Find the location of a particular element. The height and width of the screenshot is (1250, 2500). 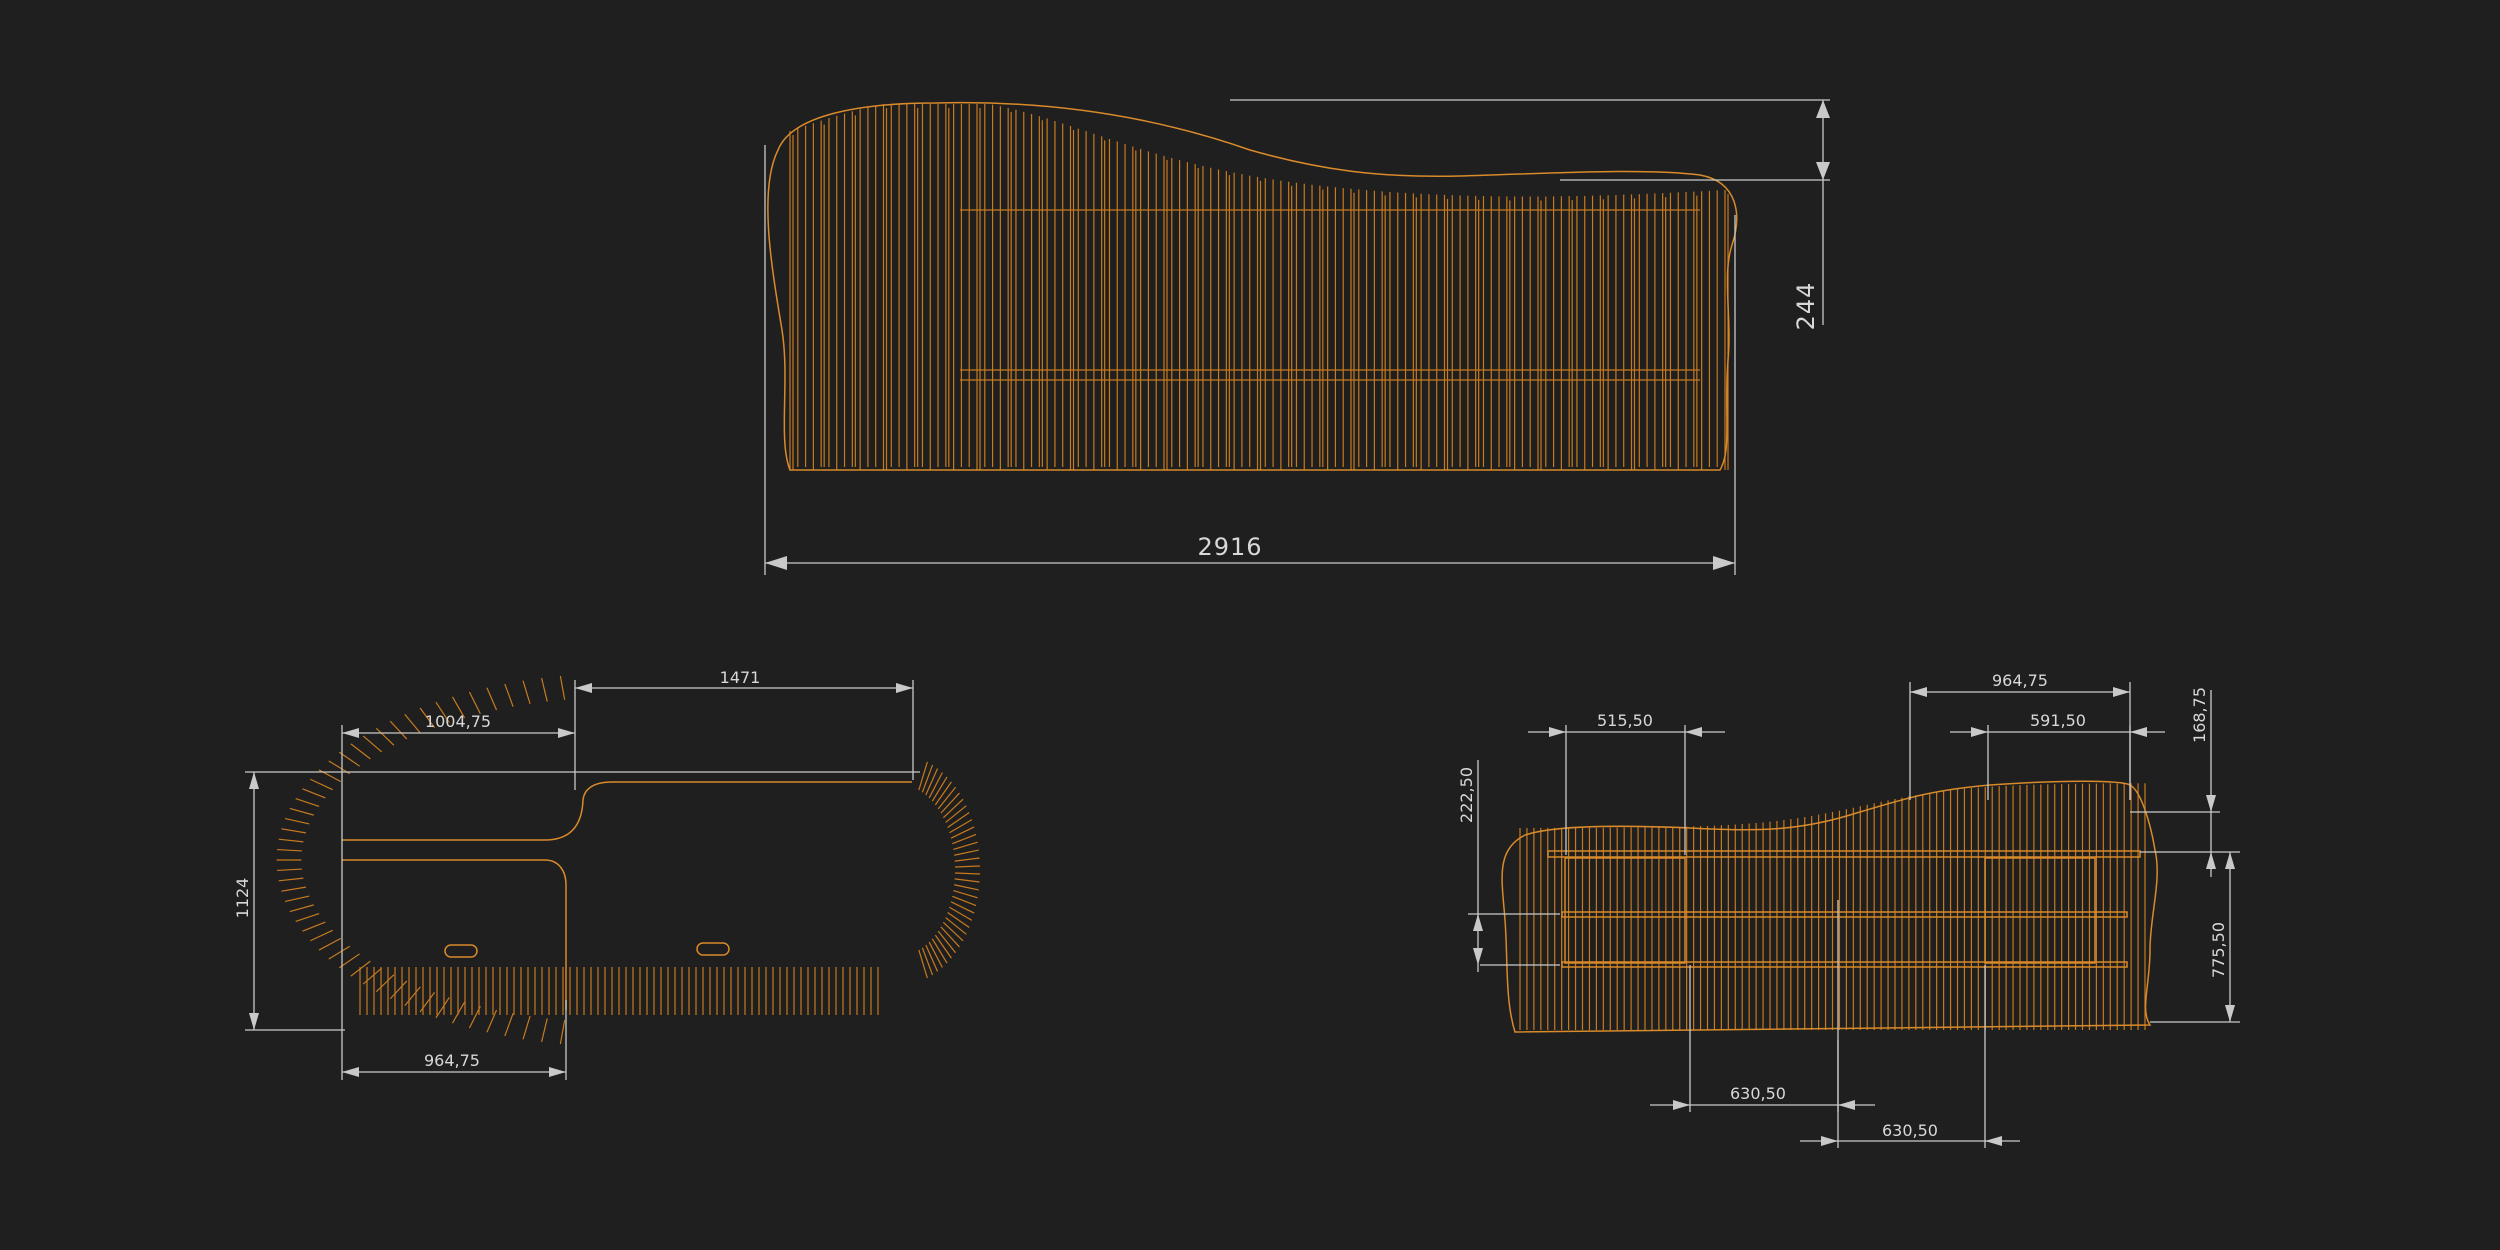

plan-left-offset-label: 1004,75 is located at coordinates (458, 721).